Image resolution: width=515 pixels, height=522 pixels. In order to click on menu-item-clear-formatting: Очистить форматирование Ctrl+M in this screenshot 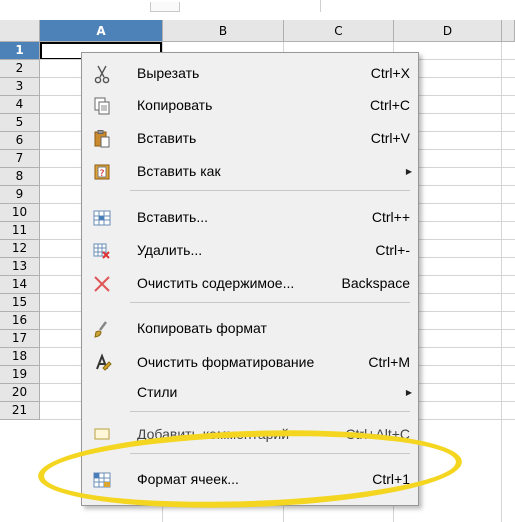, I will do `click(250, 362)`.